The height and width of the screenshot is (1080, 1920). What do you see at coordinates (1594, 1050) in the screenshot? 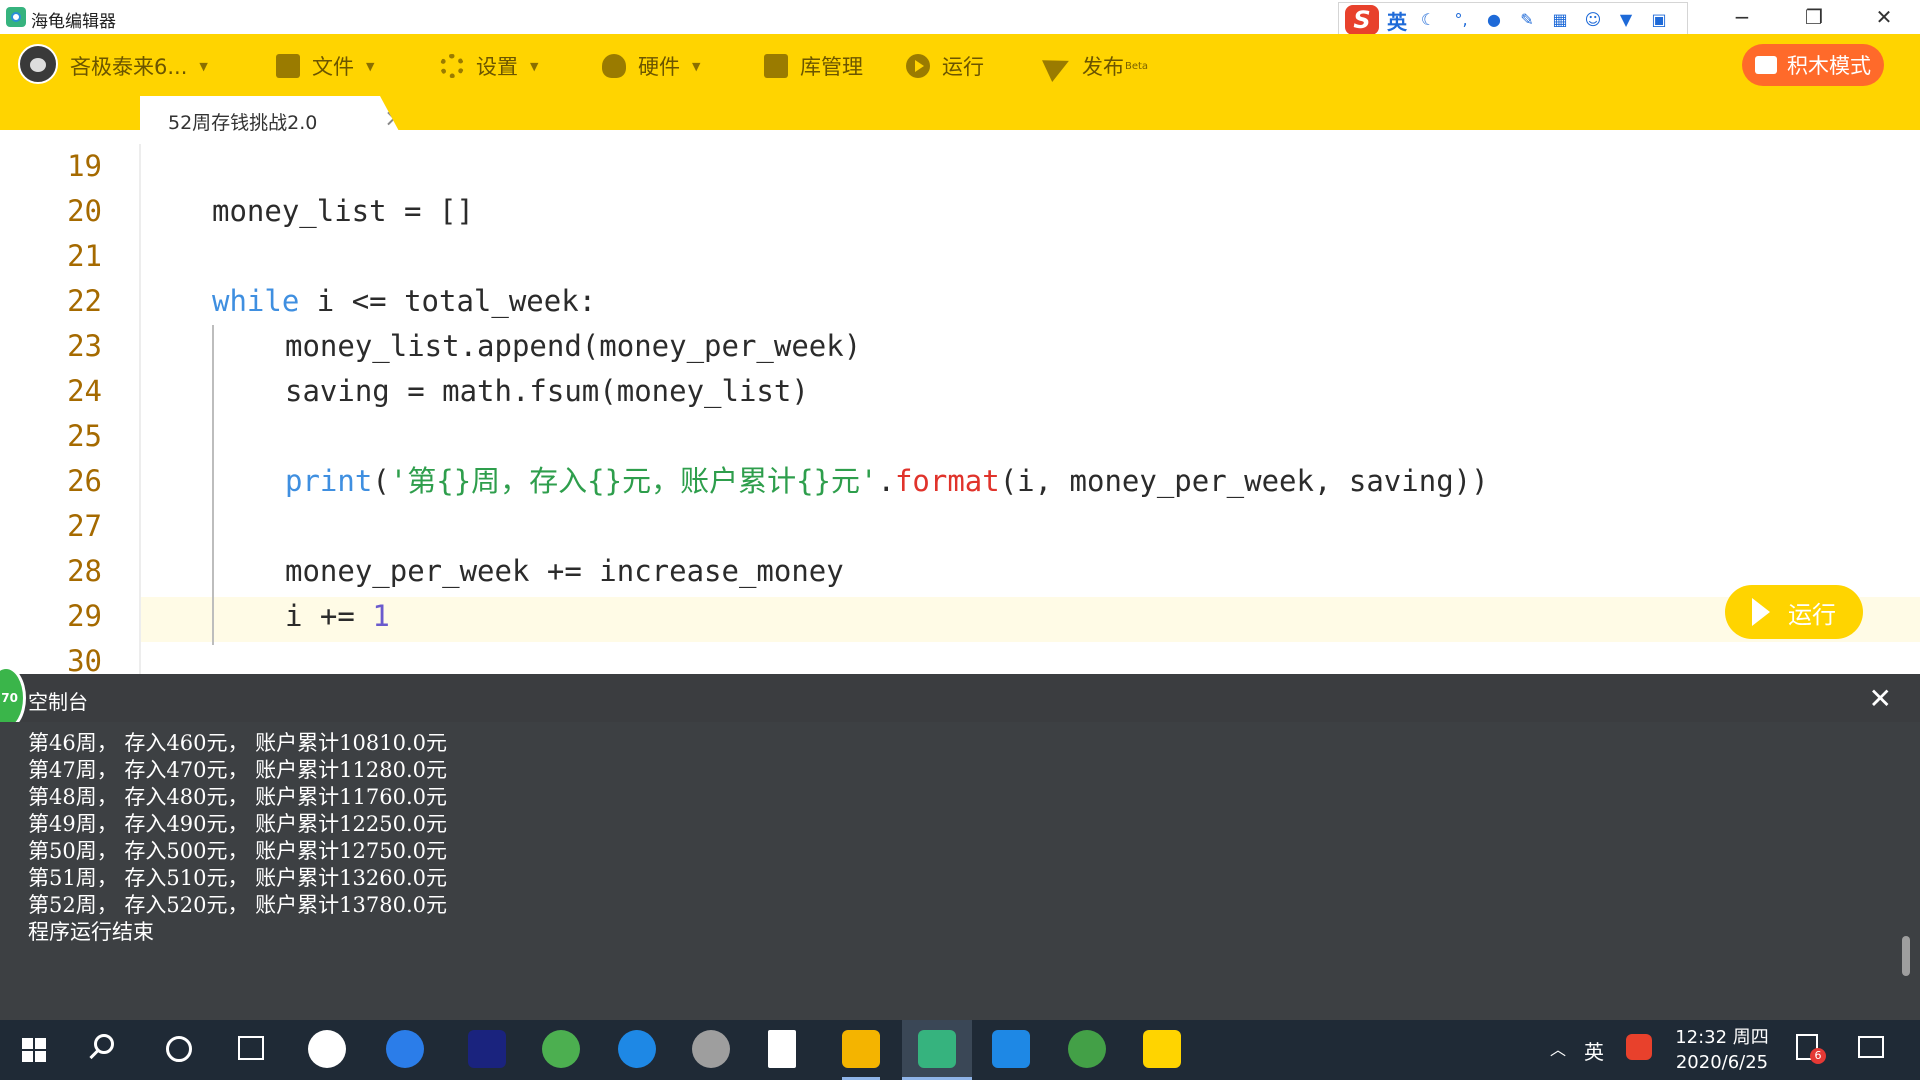
I see `tray-language: 英` at bounding box center [1594, 1050].